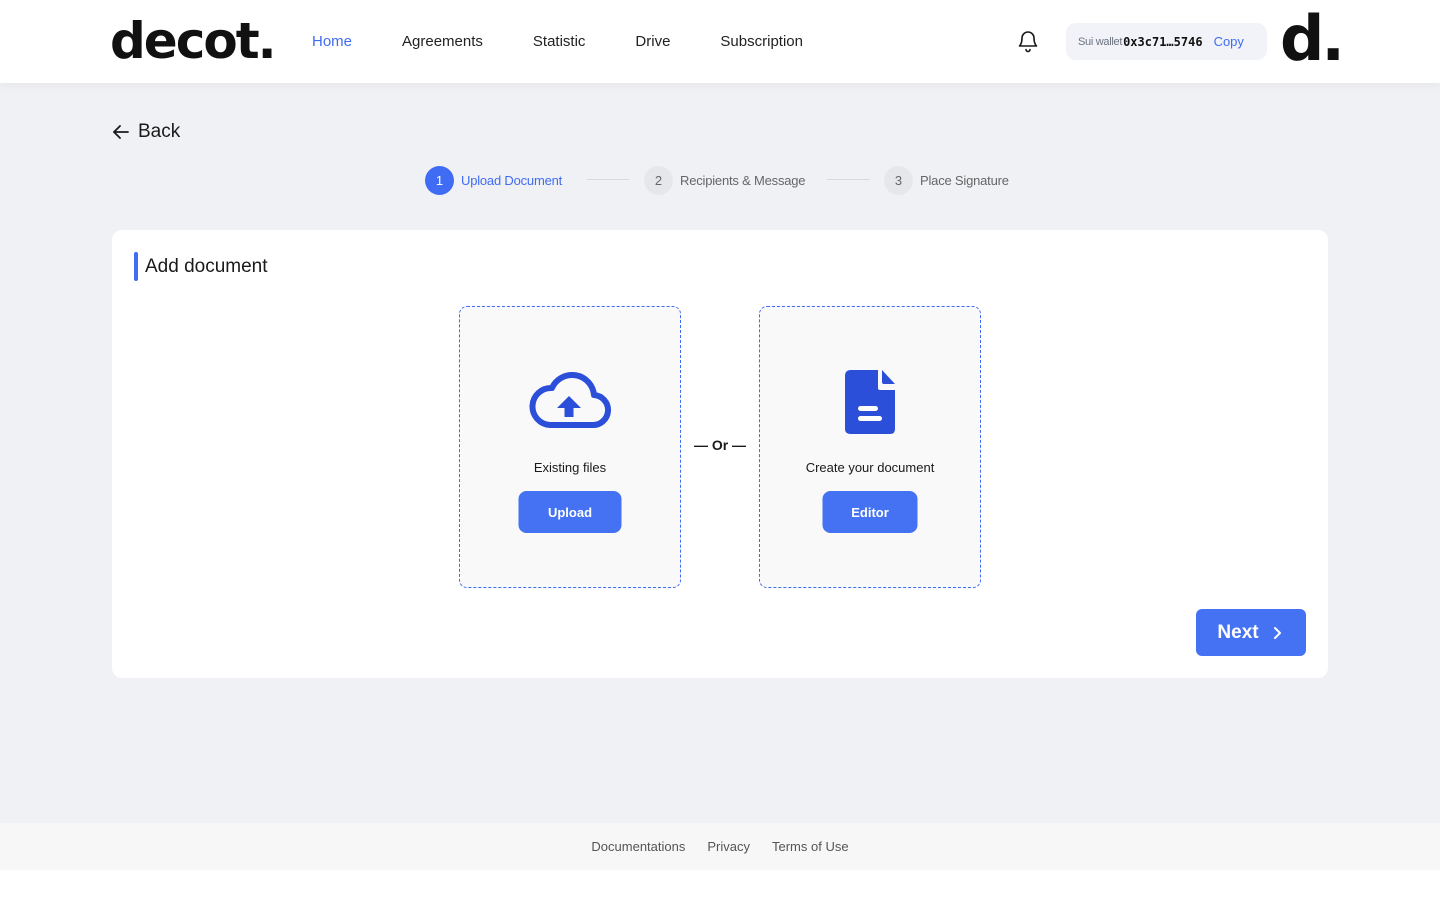 The height and width of the screenshot is (900, 1440). I want to click on wallet-label: Sui wallet, so click(1100, 41).